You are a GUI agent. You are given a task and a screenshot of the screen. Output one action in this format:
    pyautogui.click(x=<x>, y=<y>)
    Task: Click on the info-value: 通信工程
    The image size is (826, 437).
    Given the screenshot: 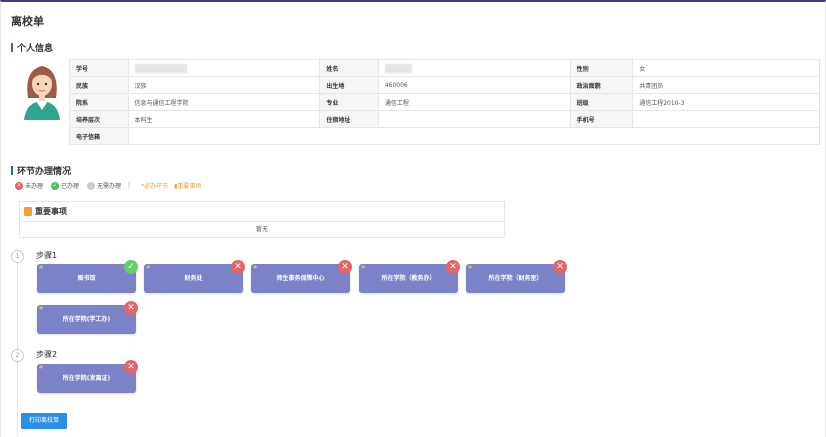 What is the action you would take?
    pyautogui.click(x=474, y=102)
    